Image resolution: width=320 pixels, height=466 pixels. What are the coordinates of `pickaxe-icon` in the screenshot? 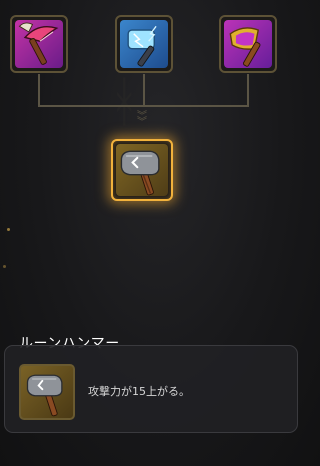 It's located at (38, 43).